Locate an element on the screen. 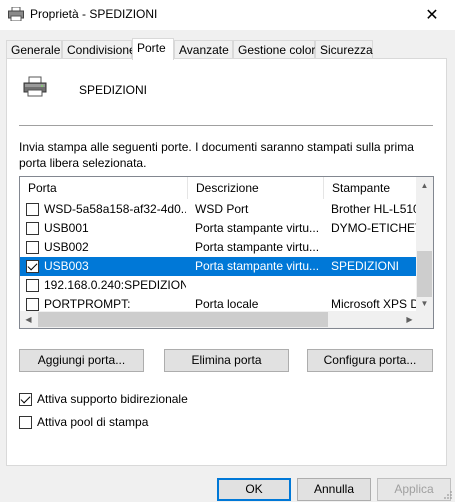 The height and width of the screenshot is (502, 455). column-header-stampante: Stampante is located at coordinates (371, 188).